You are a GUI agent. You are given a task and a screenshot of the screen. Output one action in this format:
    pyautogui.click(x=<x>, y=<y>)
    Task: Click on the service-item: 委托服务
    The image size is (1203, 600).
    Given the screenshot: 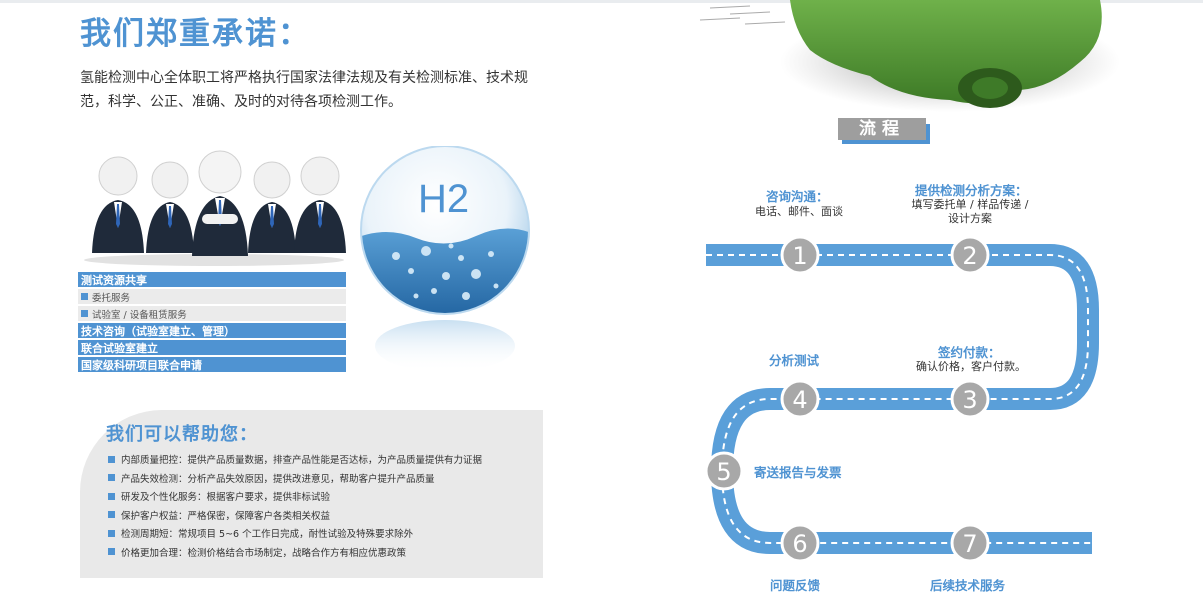 What is the action you would take?
    pyautogui.click(x=212, y=296)
    